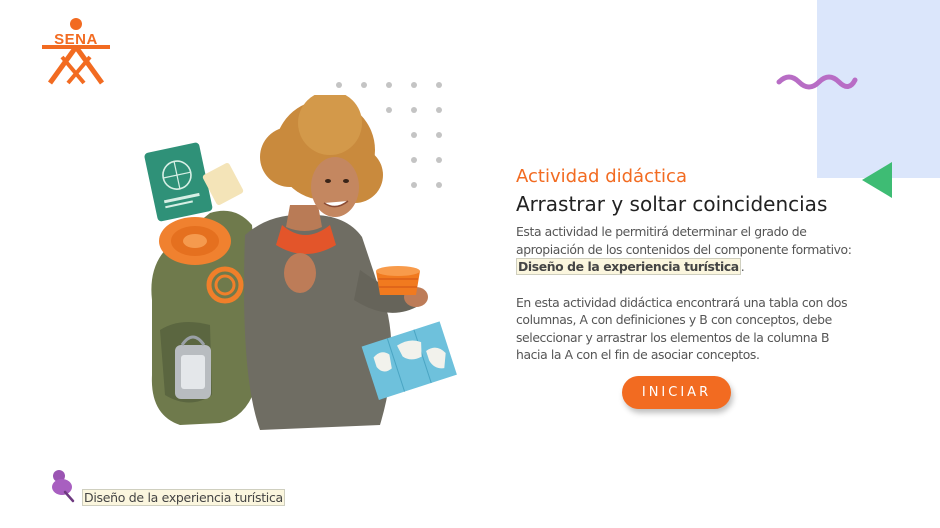 This screenshot has width=940, height=528. Describe the element at coordinates (601, 176) in the screenshot. I see `activity-label: Actividad didáctica` at that location.